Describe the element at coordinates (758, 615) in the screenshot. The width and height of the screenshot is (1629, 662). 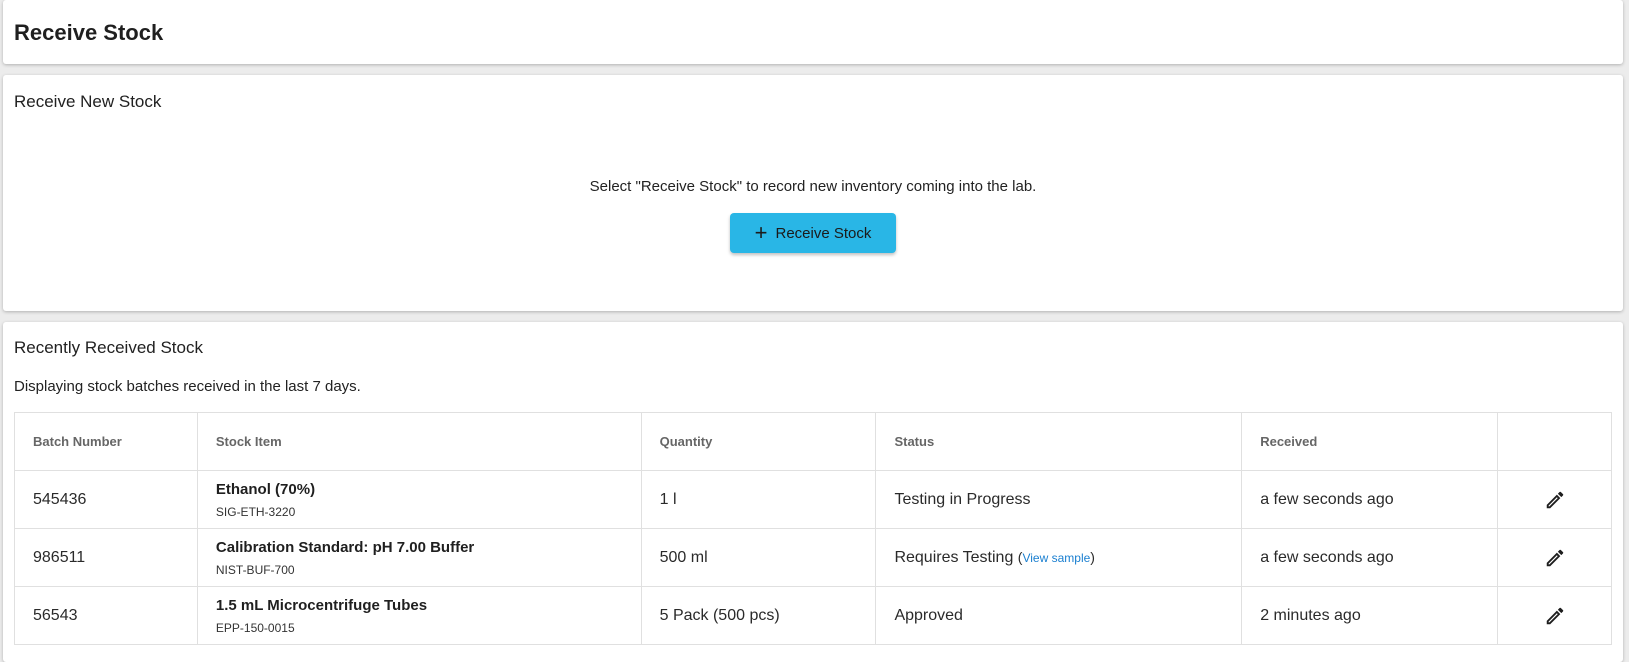
I see `quantity-cell: 5 Pack (500 pcs)` at that location.